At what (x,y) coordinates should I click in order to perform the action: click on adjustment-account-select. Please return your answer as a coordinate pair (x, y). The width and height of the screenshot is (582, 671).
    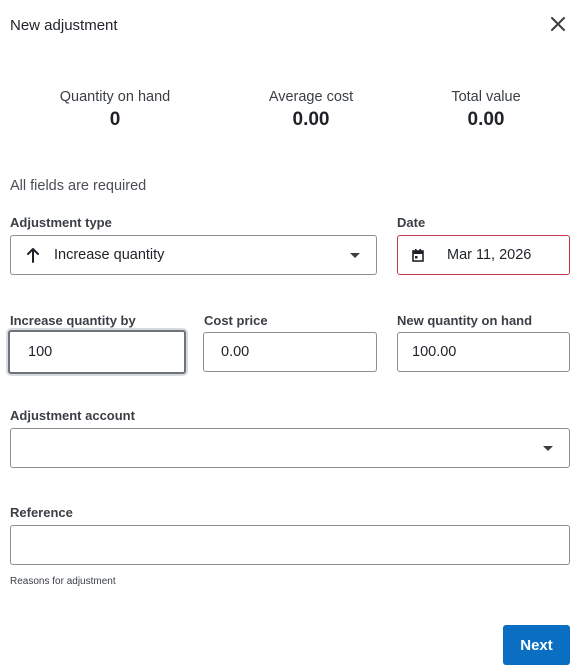
    Looking at the image, I should click on (290, 448).